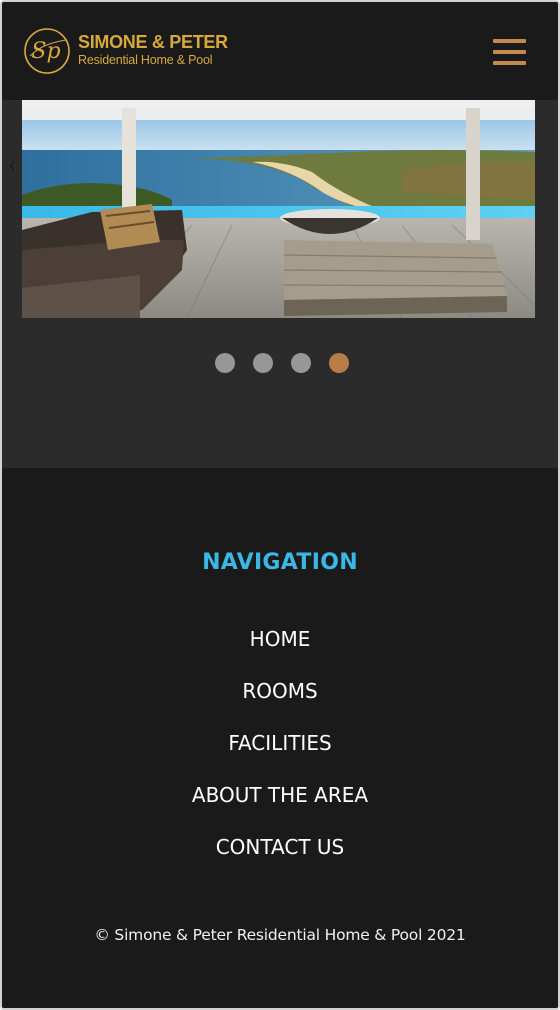  What do you see at coordinates (279, 691) in the screenshot?
I see `footer-nav-link-rooms: ROOMS` at bounding box center [279, 691].